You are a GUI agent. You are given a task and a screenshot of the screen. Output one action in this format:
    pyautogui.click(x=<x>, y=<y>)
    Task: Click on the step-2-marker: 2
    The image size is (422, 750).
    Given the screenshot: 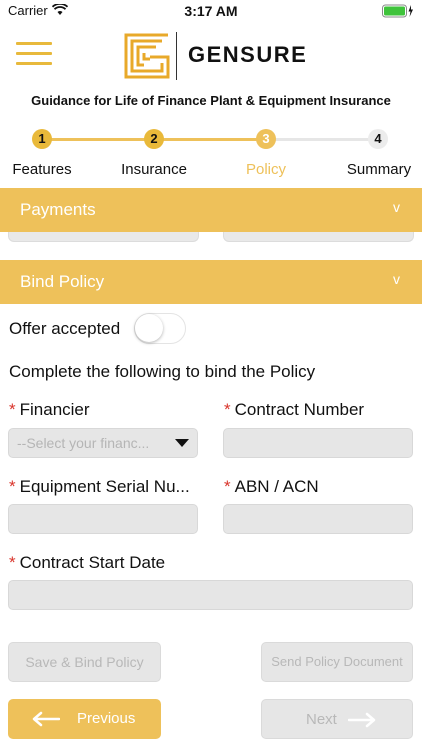 What is the action you would take?
    pyautogui.click(x=154, y=139)
    